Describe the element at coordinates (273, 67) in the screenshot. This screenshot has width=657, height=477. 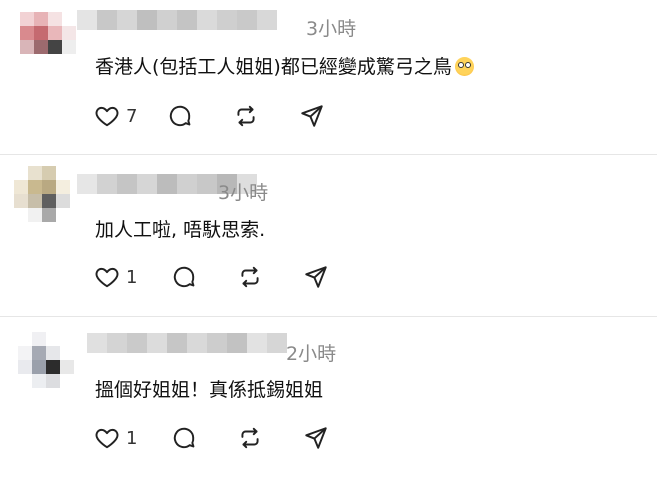
I see `comment-text-body: 香港人(包括工人姐姐)都已經變成驚弓之鳥` at that location.